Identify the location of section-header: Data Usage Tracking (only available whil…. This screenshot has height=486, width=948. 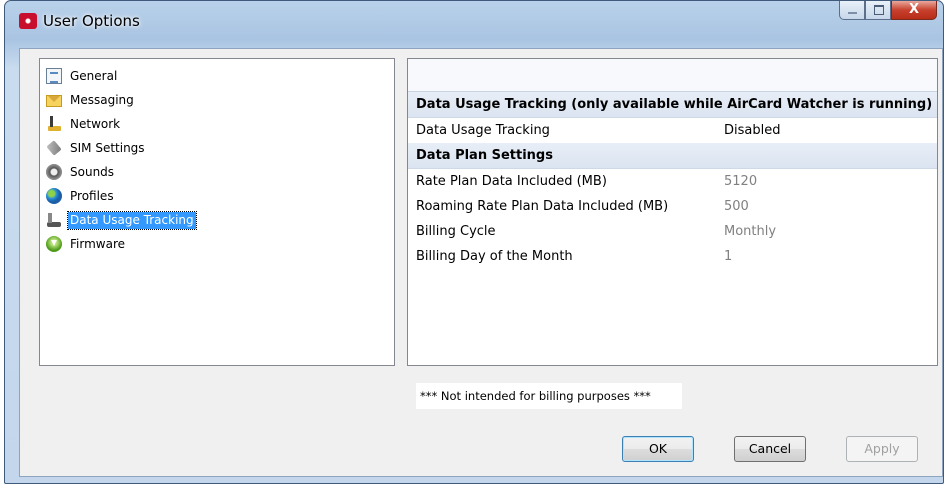
(672, 105).